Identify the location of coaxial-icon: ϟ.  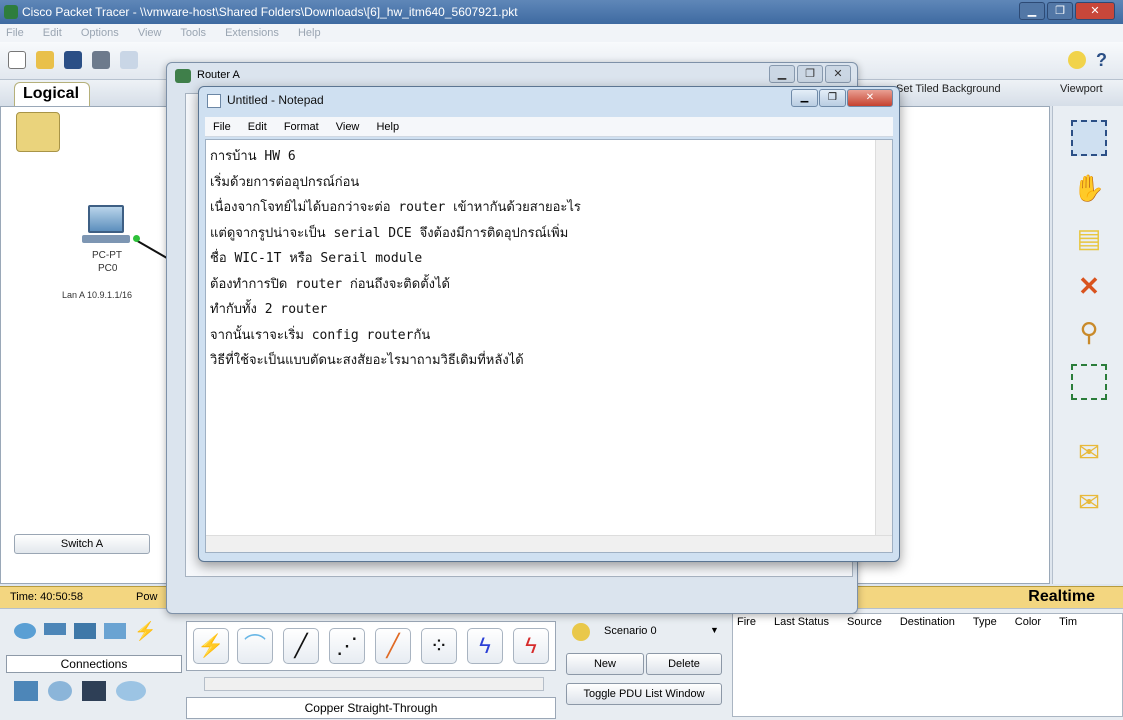
(485, 646).